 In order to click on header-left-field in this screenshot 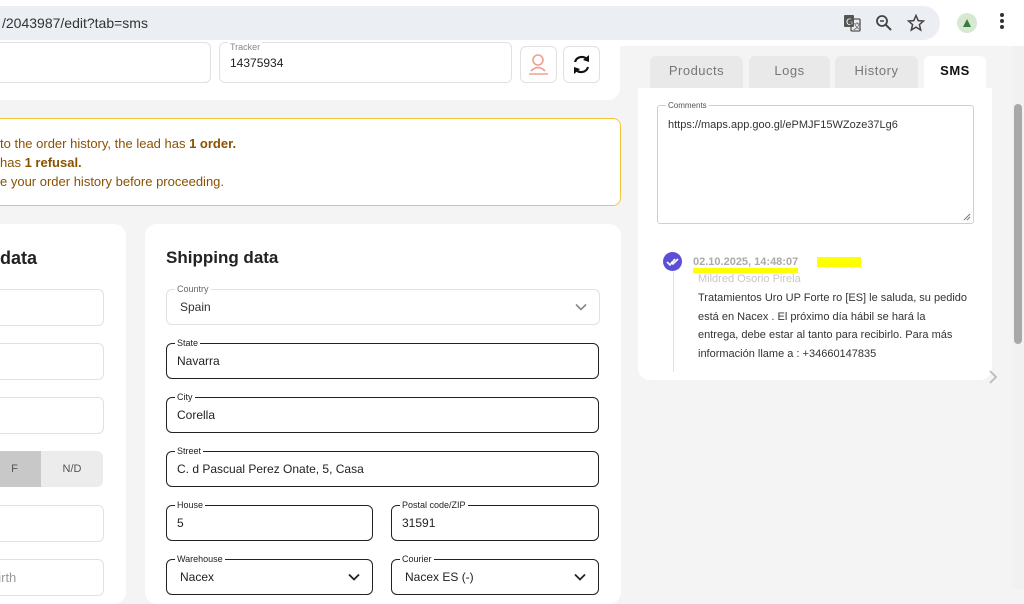, I will do `click(105, 62)`.